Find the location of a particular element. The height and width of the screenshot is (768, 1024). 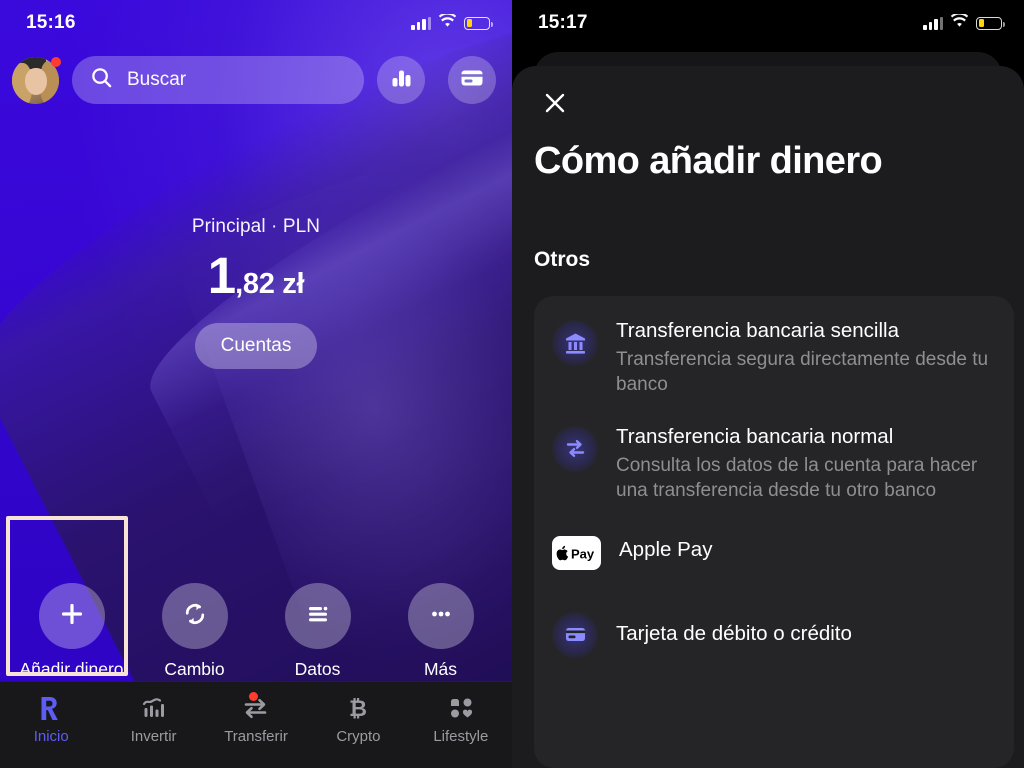

apple-pay-icon: Pay is located at coordinates (576, 552).